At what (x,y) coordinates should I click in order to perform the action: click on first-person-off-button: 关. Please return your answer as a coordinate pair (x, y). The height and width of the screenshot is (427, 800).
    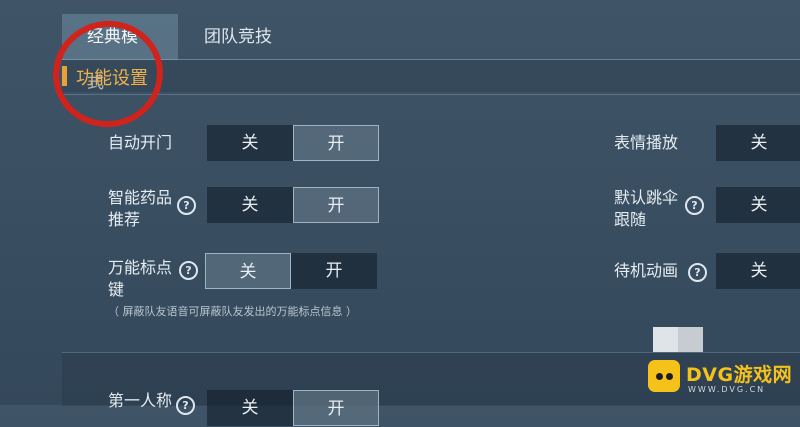
    Looking at the image, I should click on (250, 408).